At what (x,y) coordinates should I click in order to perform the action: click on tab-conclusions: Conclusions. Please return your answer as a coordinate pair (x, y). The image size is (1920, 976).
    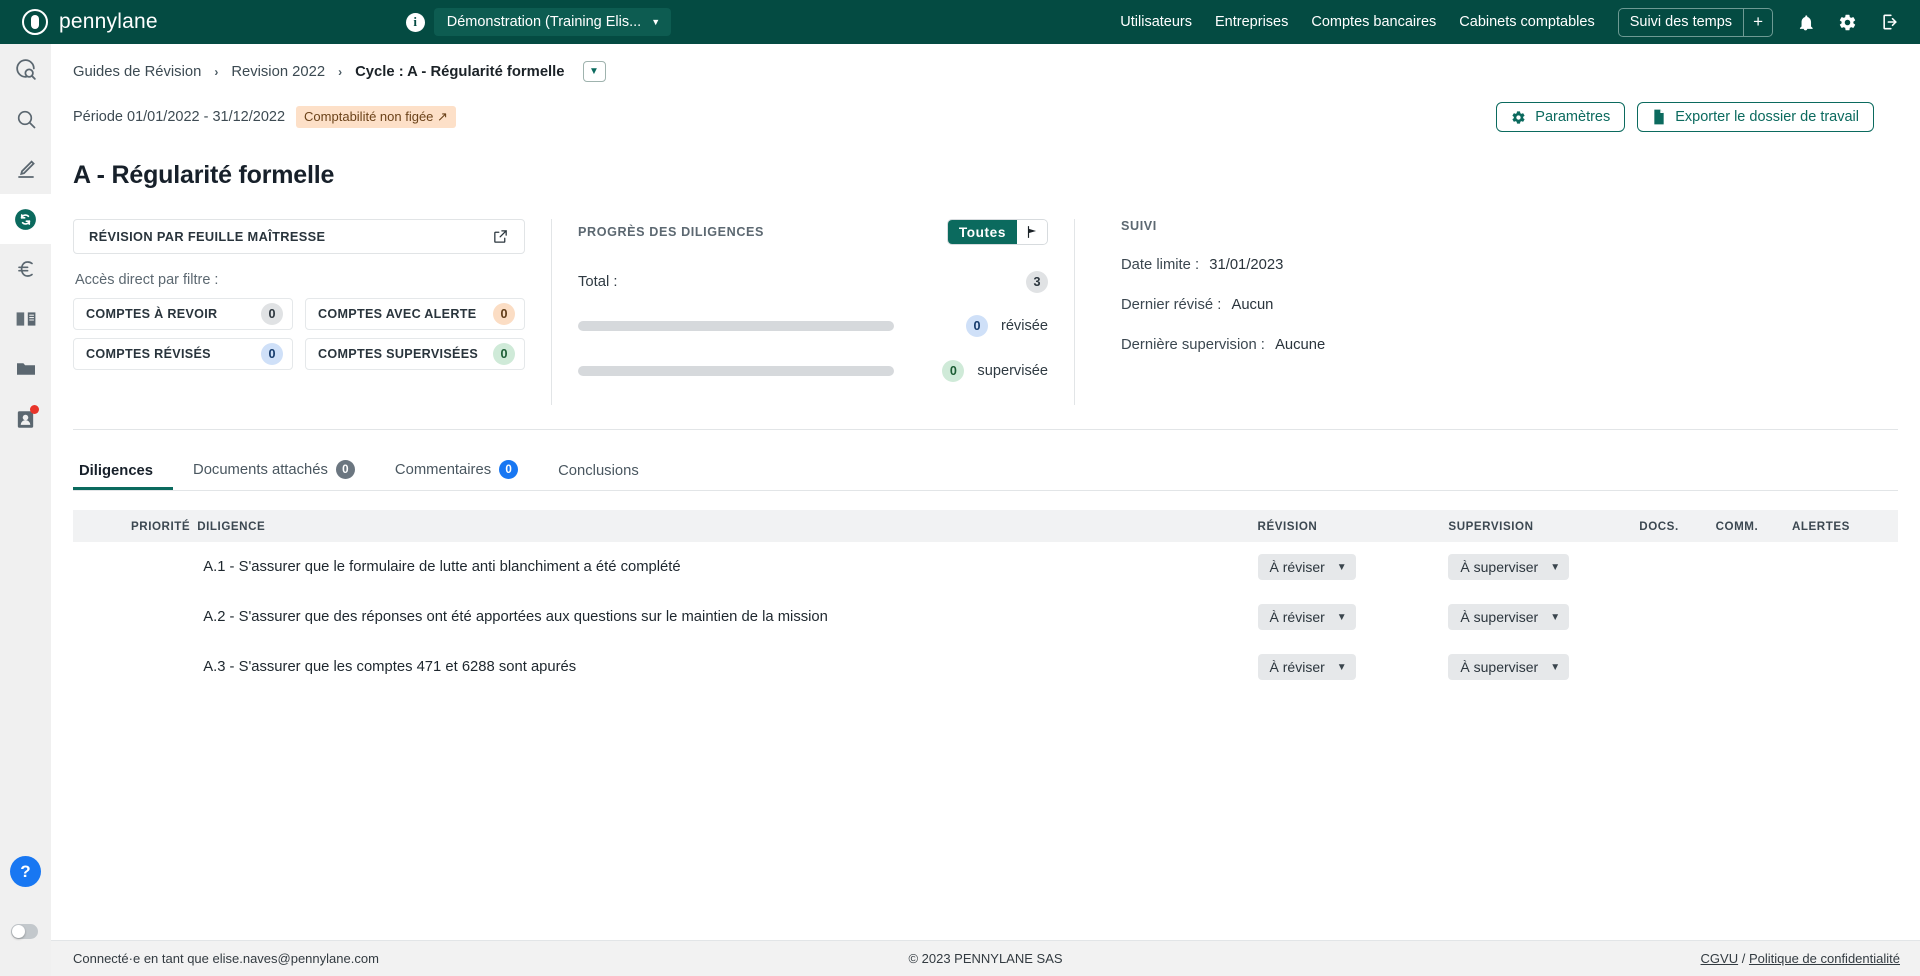
    Looking at the image, I should click on (598, 476).